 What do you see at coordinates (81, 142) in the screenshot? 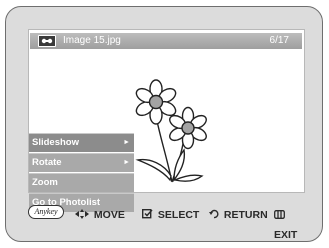
I see `menu-item-slideshow: Slideshow ►` at bounding box center [81, 142].